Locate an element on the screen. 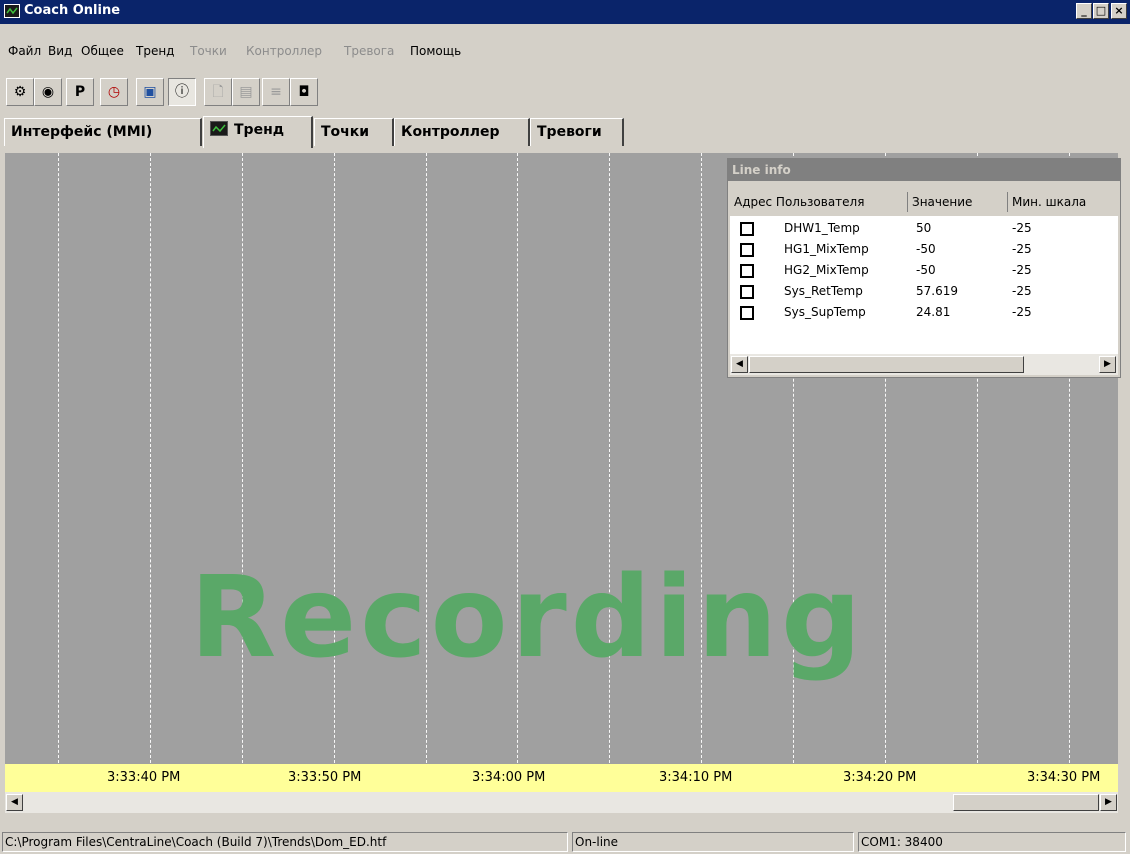 This screenshot has height=854, width=1130. column-header-min-scale: Мин. шкала is located at coordinates (1063, 202).